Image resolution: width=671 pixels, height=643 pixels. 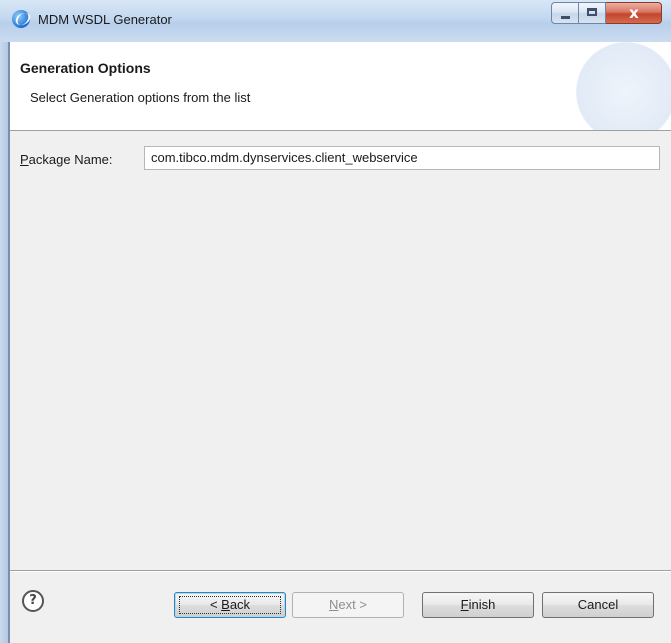 What do you see at coordinates (620, 86) in the screenshot?
I see `wizard-banner-graphic` at bounding box center [620, 86].